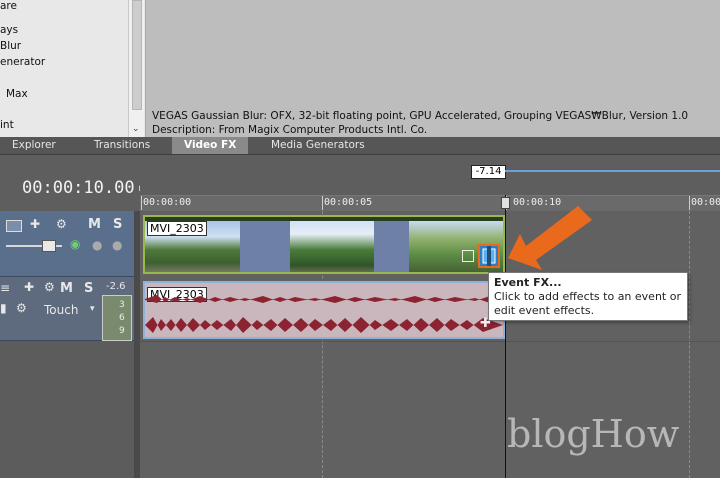 Image resolution: width=720 pixels, height=478 pixels. Describe the element at coordinates (550, 238) in the screenshot. I see `orange-pointer-arrow` at that location.